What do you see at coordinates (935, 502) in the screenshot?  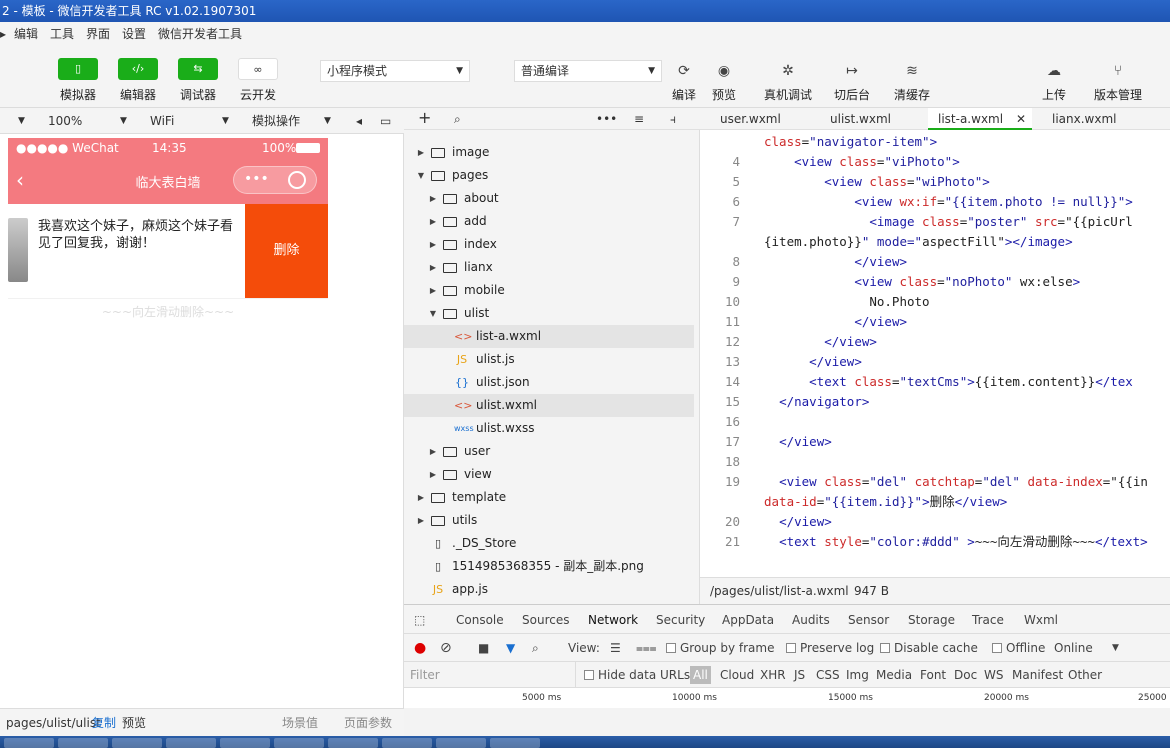 I see `code-line: data-id="{{item.id}}">删除</view>` at bounding box center [935, 502].